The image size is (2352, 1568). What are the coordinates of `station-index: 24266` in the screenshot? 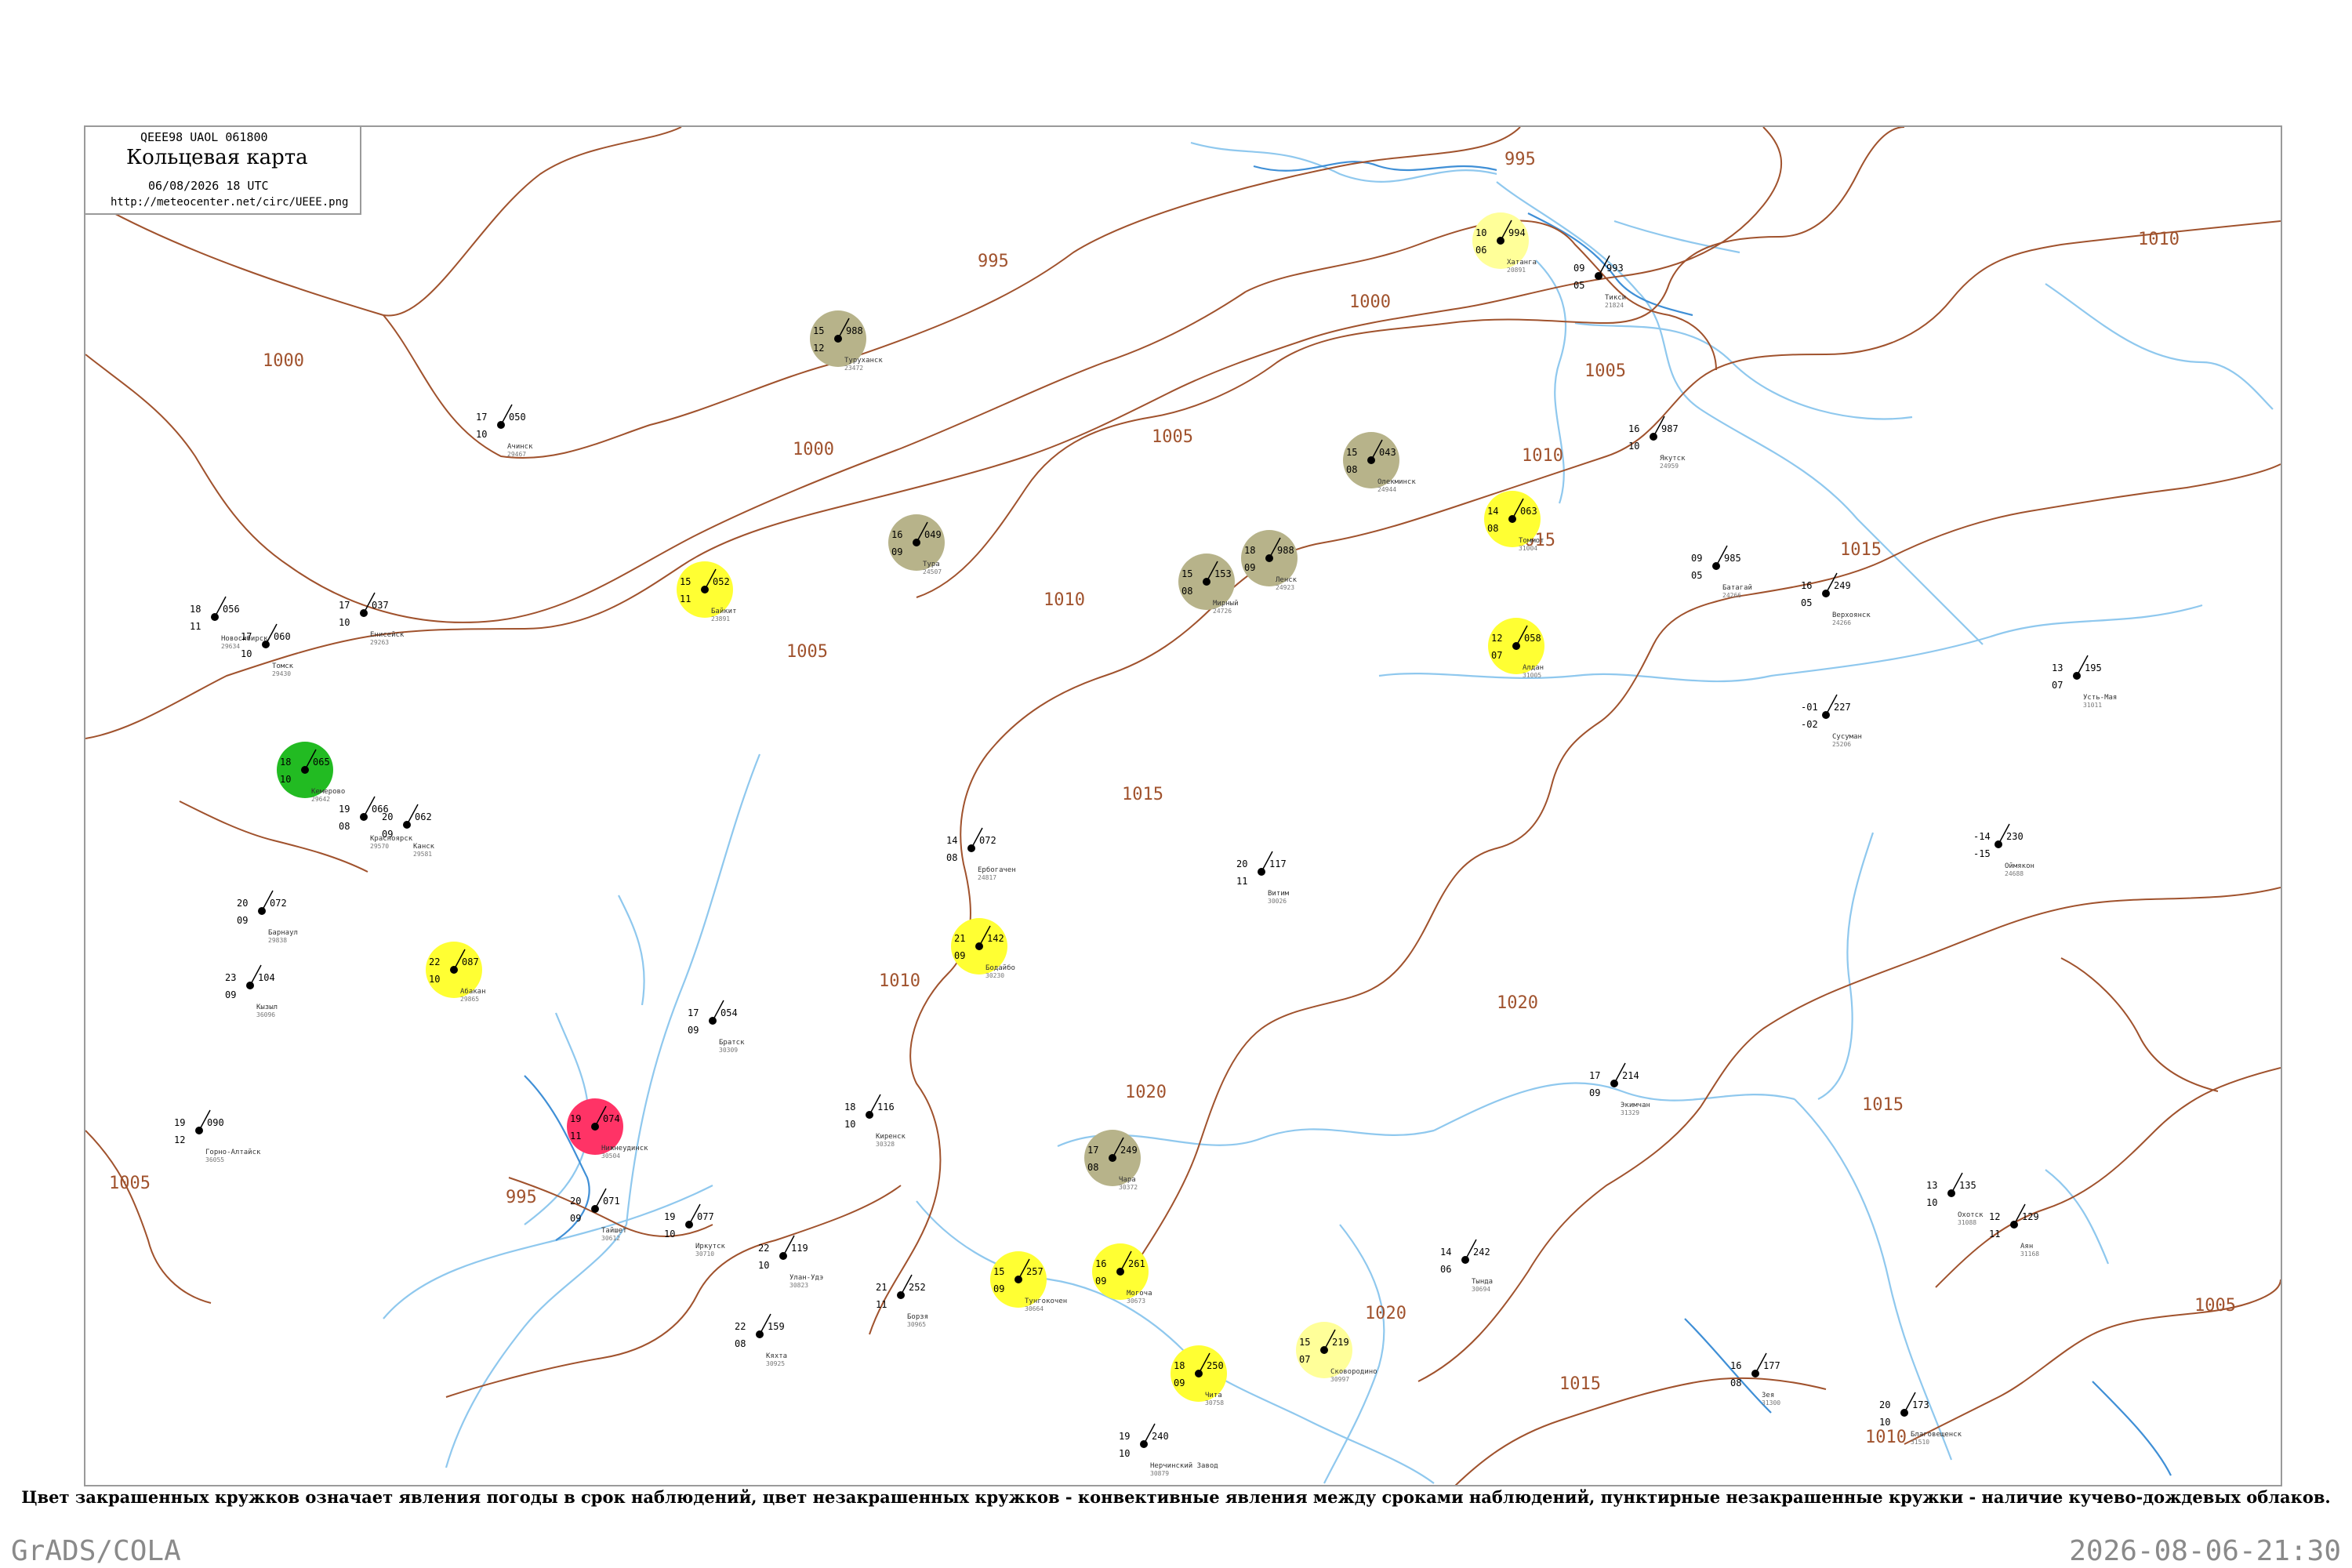 It's located at (1731, 595).